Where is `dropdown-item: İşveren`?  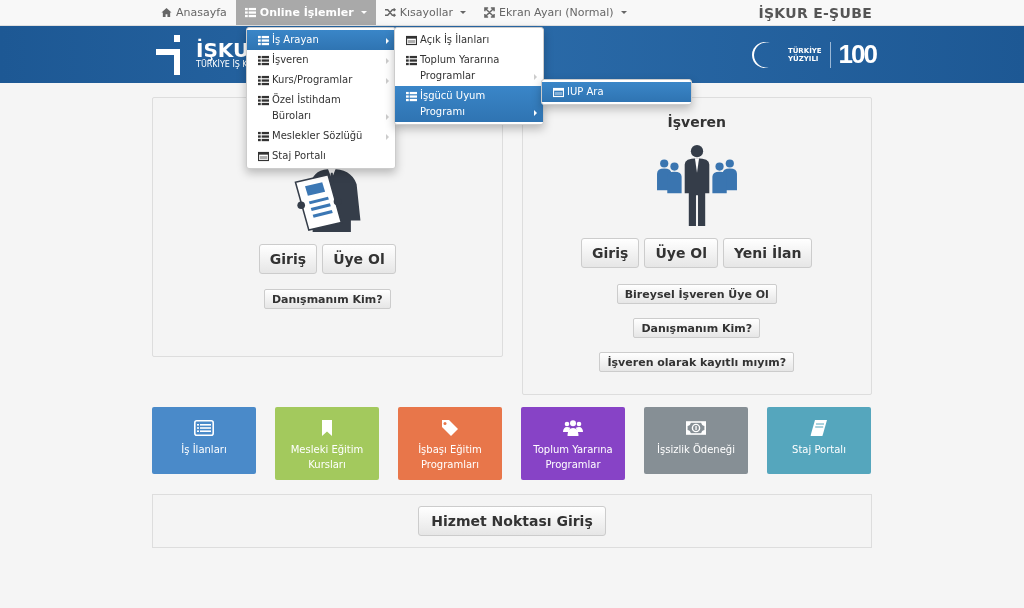 dropdown-item: İşveren is located at coordinates (321, 60).